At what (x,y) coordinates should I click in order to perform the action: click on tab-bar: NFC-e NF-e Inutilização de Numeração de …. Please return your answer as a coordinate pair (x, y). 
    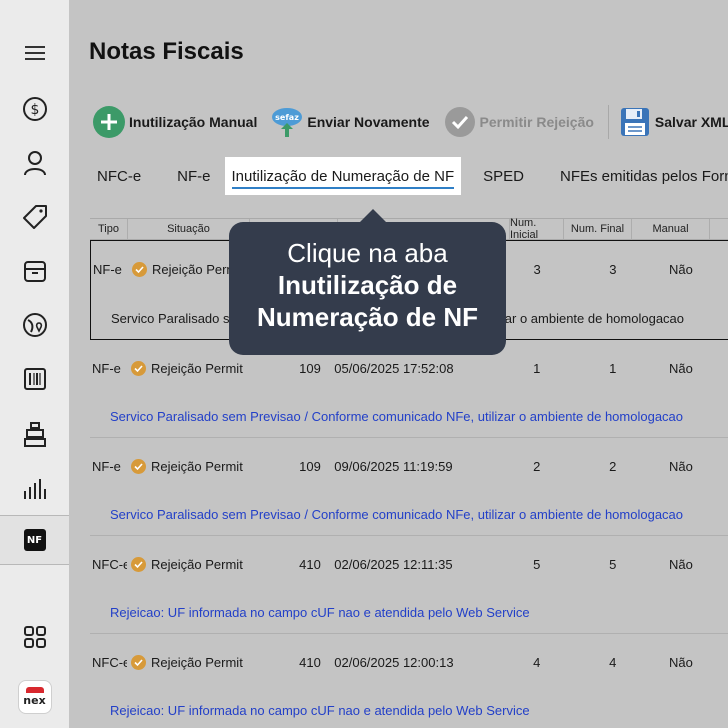
    Looking at the image, I should click on (412, 176).